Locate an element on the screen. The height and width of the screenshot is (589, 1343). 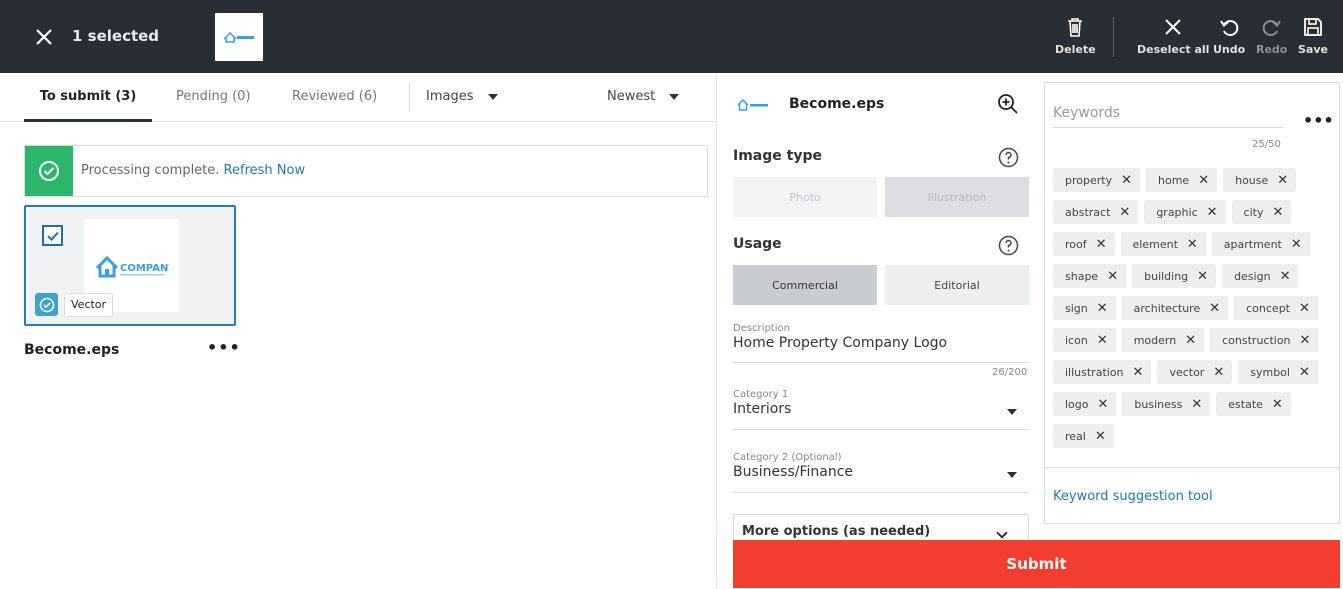
zoom-in-icon is located at coordinates (1008, 104).